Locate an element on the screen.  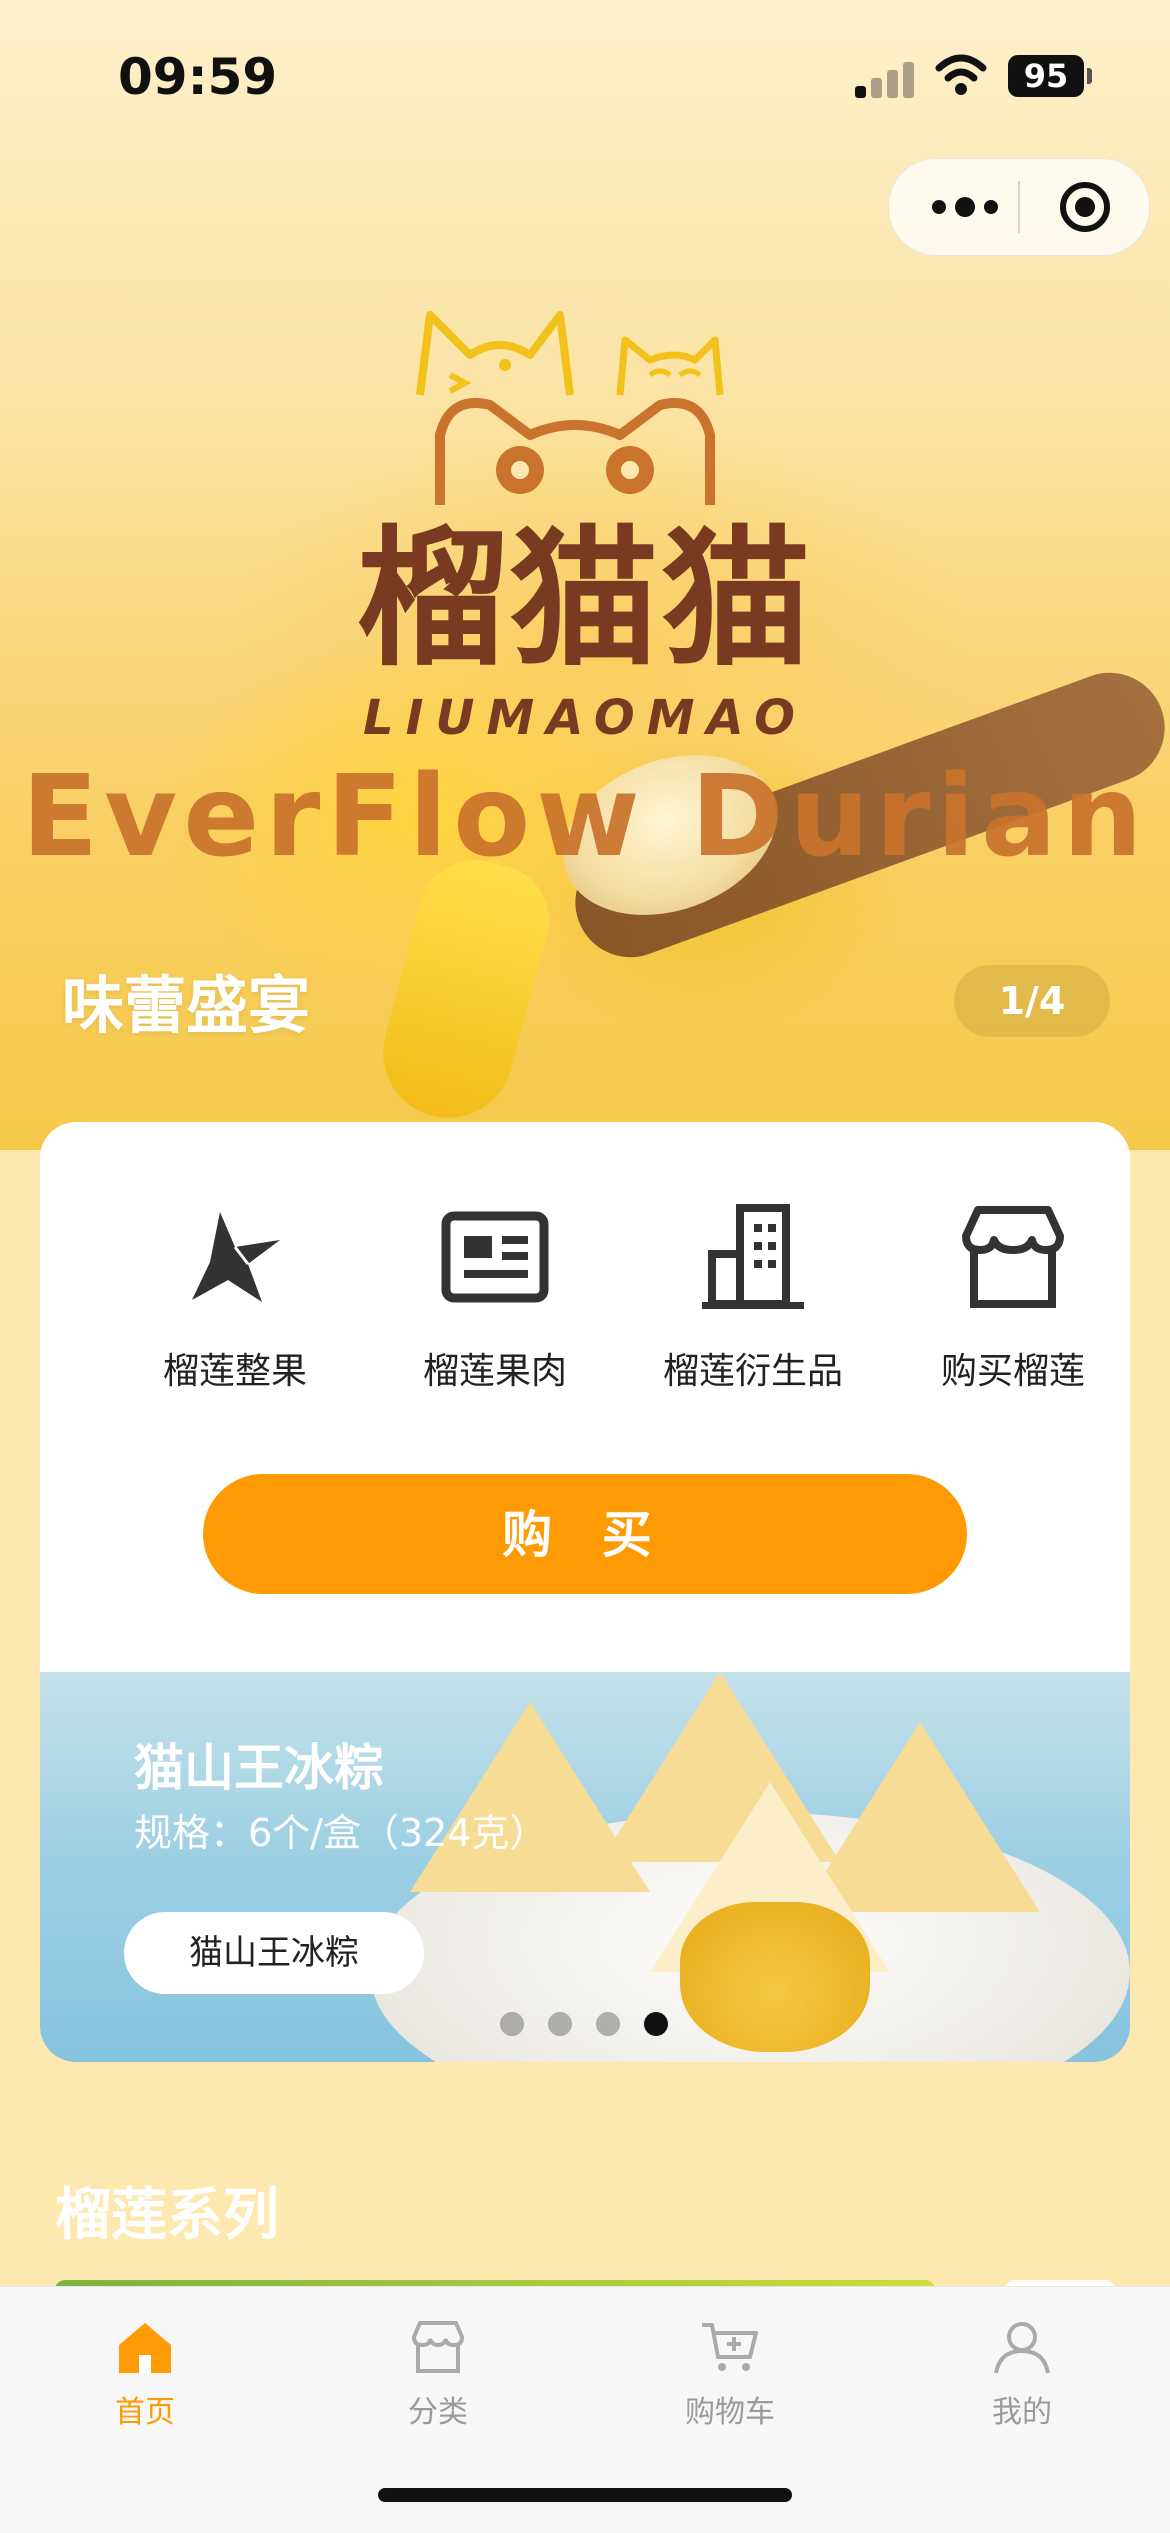
category-label: 榴莲衍生品 is located at coordinates (752, 1371).